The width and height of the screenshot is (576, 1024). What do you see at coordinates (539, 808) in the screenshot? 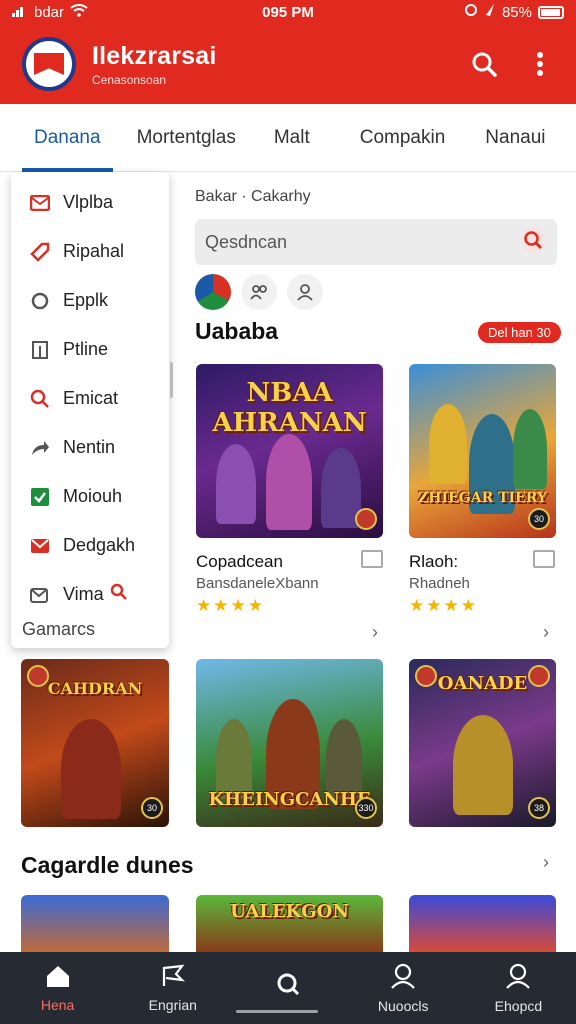
I see `game-badge: 38` at bounding box center [539, 808].